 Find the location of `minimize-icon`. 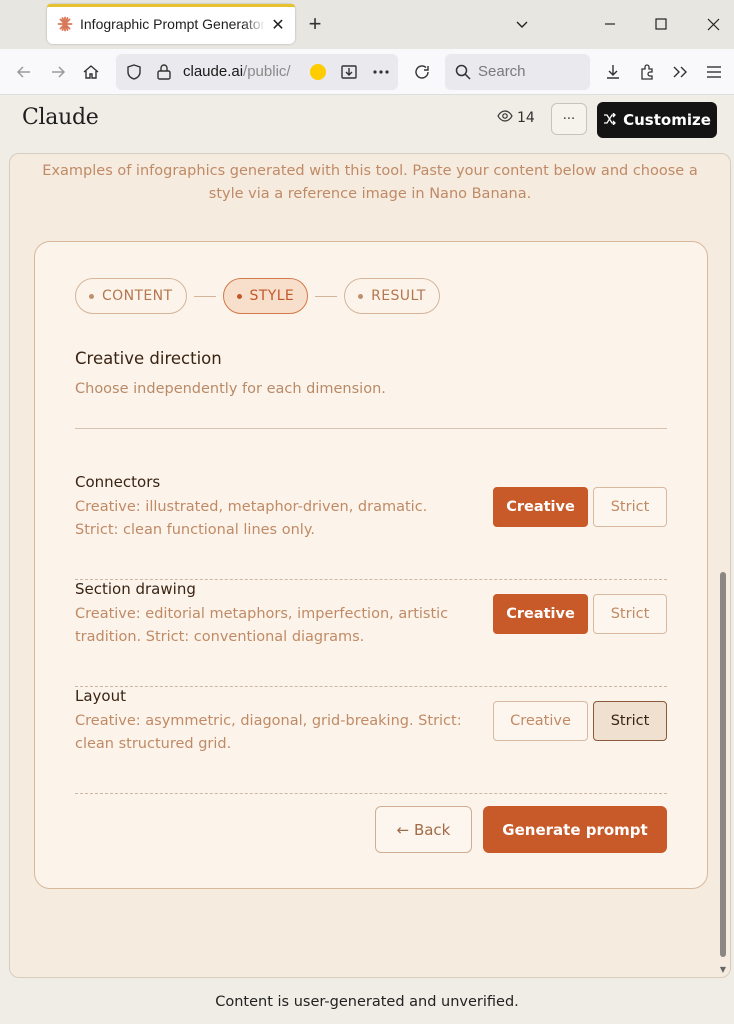

minimize-icon is located at coordinates (610, 24).